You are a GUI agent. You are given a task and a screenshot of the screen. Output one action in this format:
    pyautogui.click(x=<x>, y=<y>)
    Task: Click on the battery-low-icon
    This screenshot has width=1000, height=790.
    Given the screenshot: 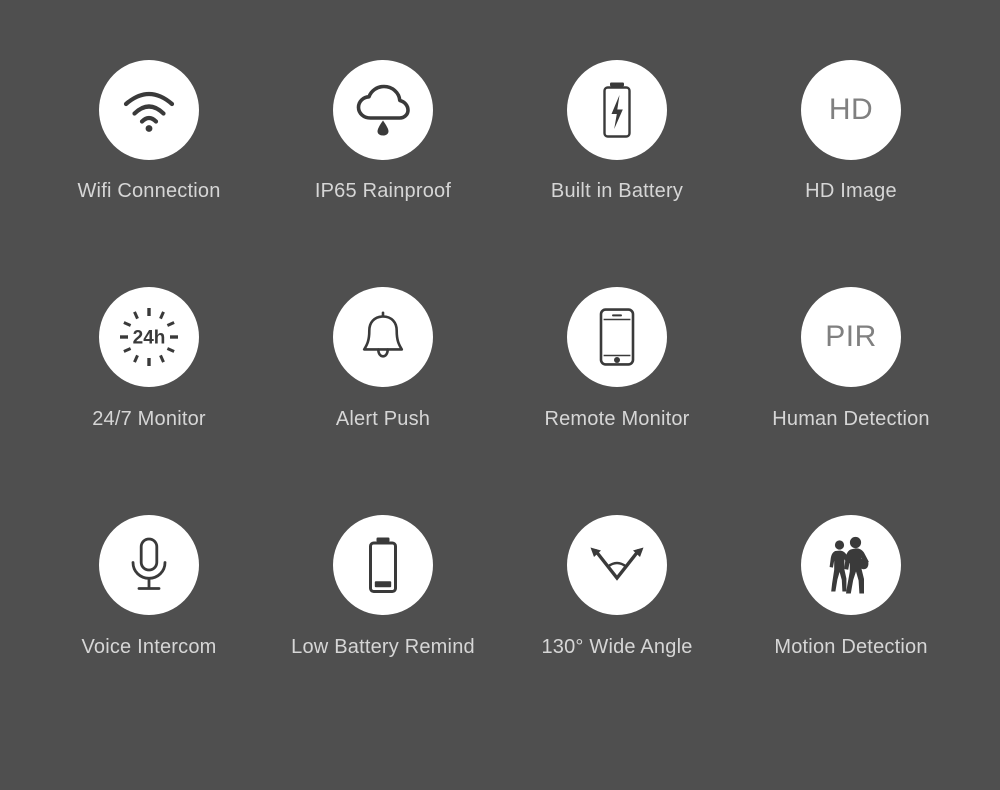 What is the action you would take?
    pyautogui.click(x=383, y=565)
    